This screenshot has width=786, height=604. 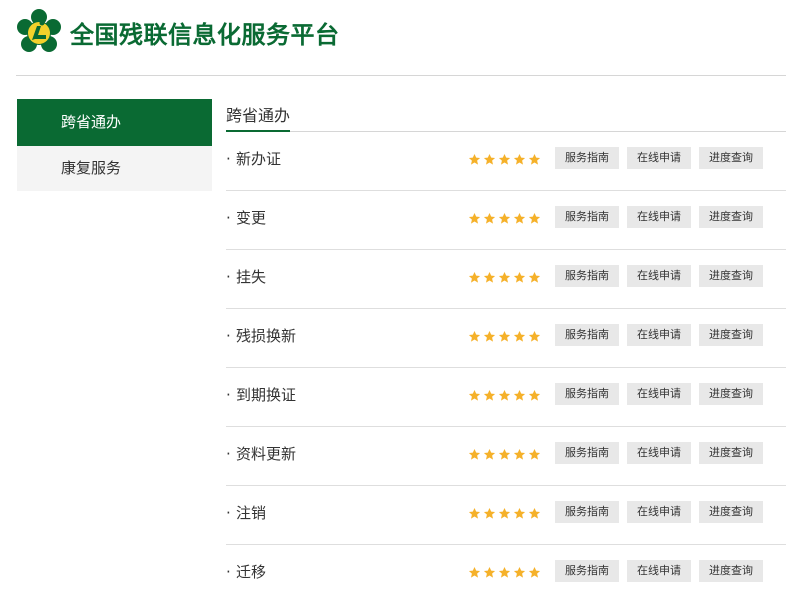 I want to click on service-row: · 残损换新 服务指南 在线申请 进度查询, so click(x=506, y=338).